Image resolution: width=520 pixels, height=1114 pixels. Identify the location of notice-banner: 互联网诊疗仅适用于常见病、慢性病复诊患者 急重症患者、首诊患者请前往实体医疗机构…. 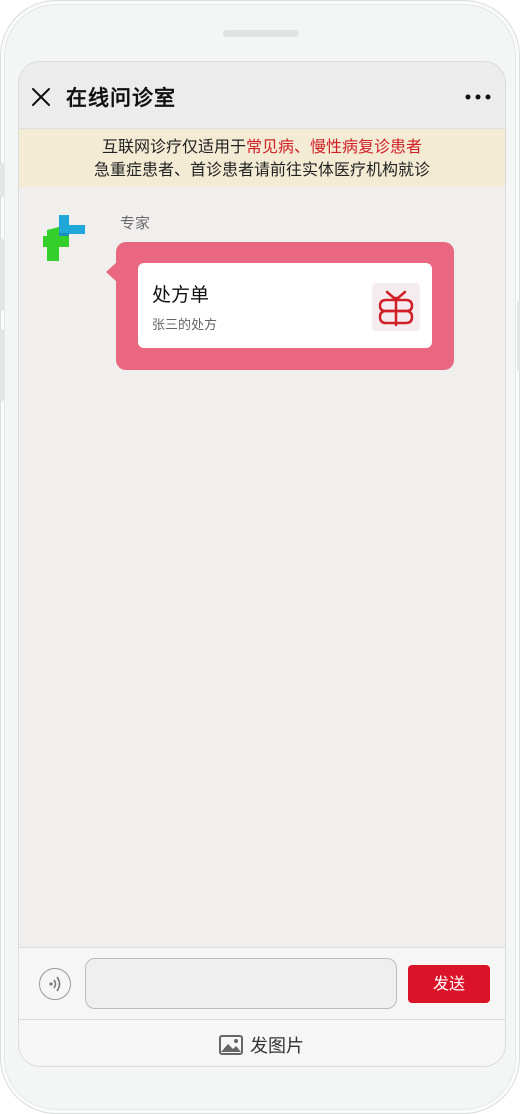
(262, 158).